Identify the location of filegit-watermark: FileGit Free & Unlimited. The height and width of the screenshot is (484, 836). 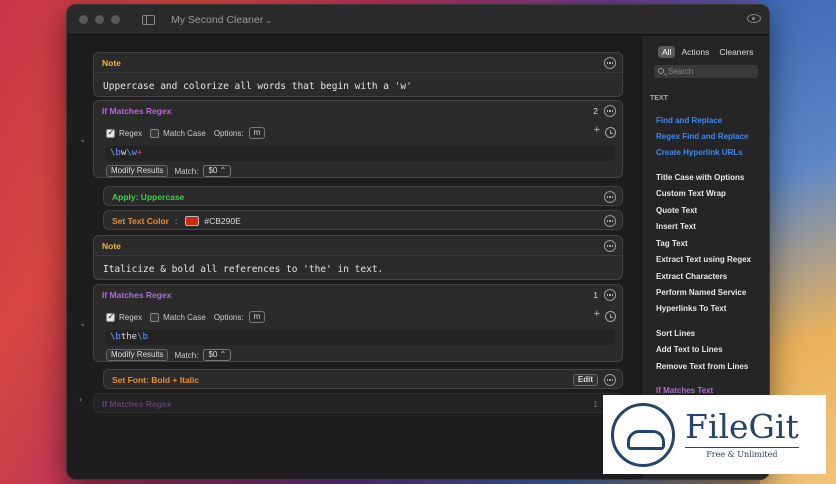
(714, 434).